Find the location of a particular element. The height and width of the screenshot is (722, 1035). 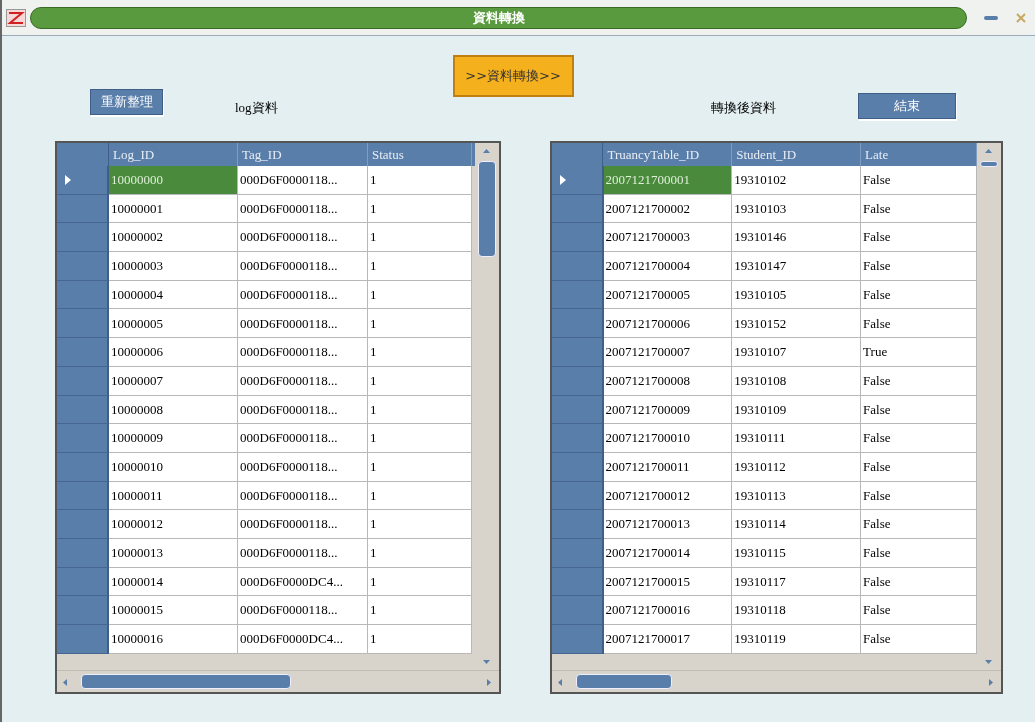

result-table-label: 轉換後資料 is located at coordinates (743, 107).